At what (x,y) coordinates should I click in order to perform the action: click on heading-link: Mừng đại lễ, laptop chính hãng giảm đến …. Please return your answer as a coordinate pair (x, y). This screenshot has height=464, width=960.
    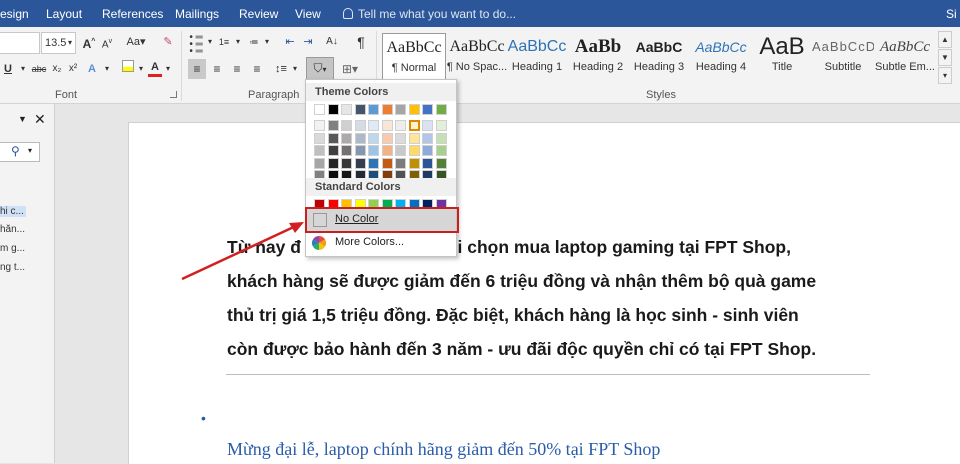
    Looking at the image, I should click on (443, 449).